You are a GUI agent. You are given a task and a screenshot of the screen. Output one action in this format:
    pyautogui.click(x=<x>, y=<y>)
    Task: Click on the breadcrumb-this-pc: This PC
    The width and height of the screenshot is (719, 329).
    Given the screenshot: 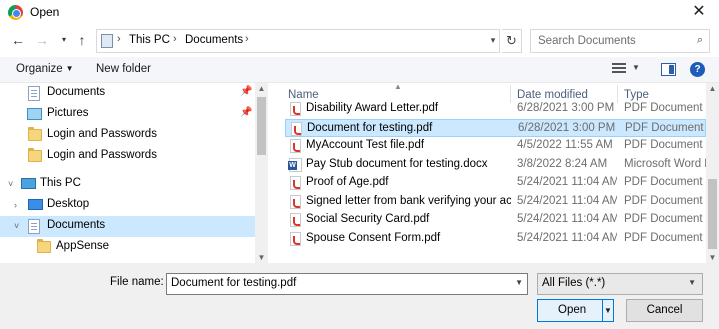 What is the action you would take?
    pyautogui.click(x=149, y=40)
    